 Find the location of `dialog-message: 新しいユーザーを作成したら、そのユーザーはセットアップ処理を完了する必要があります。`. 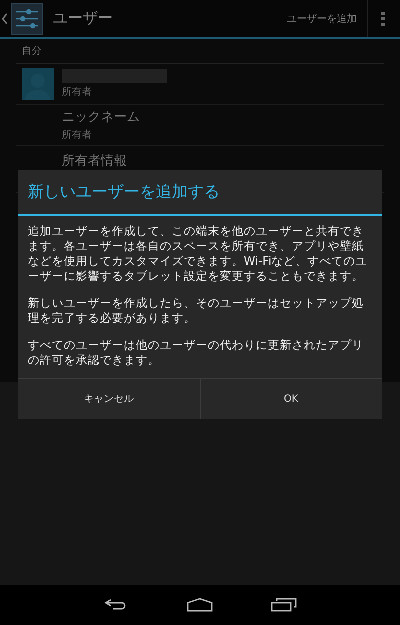

dialog-message: 新しいユーザーを作成したら、そのユーザーはセットアップ処理を完了する必要があります。 is located at coordinates (196, 311).